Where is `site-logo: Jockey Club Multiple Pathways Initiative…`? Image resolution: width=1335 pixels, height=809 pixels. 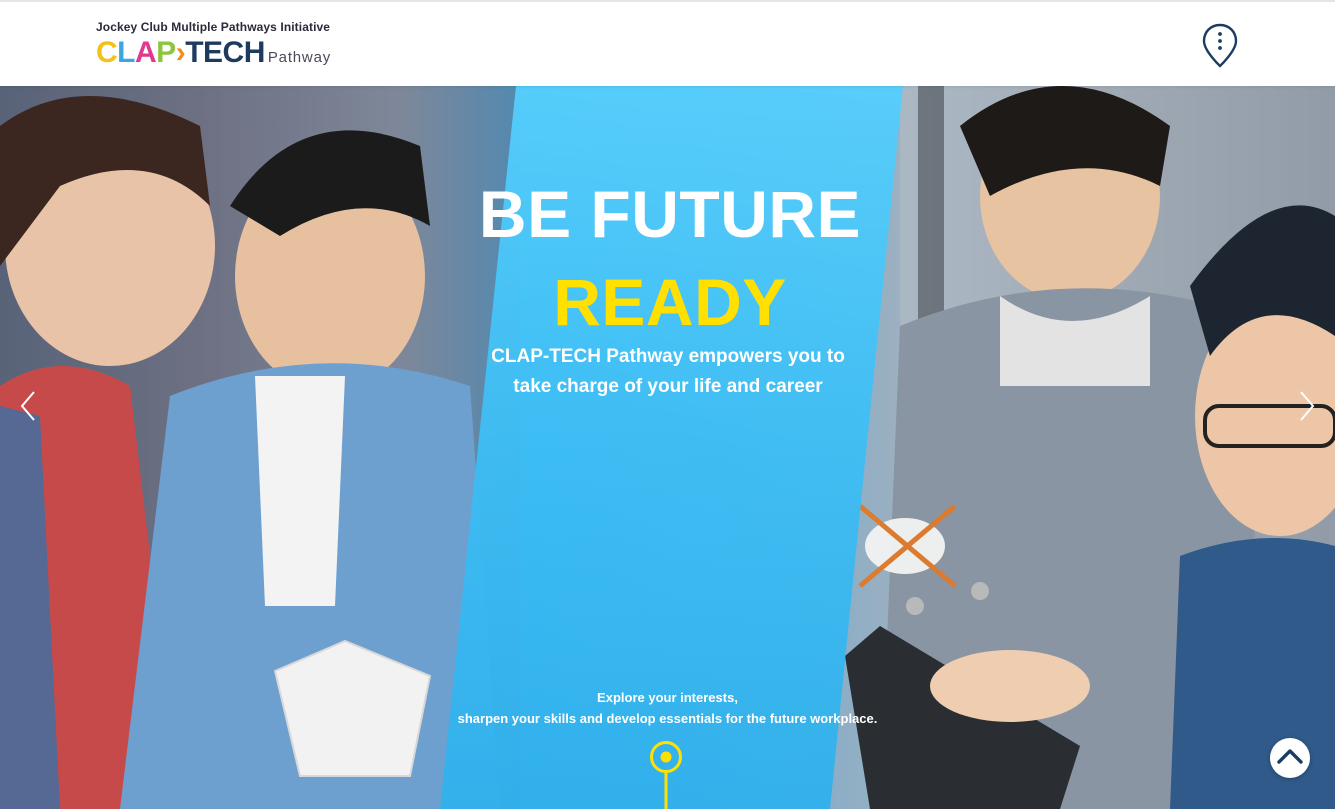
site-logo: Jockey Club Multiple Pathways Initiative… is located at coordinates (214, 44).